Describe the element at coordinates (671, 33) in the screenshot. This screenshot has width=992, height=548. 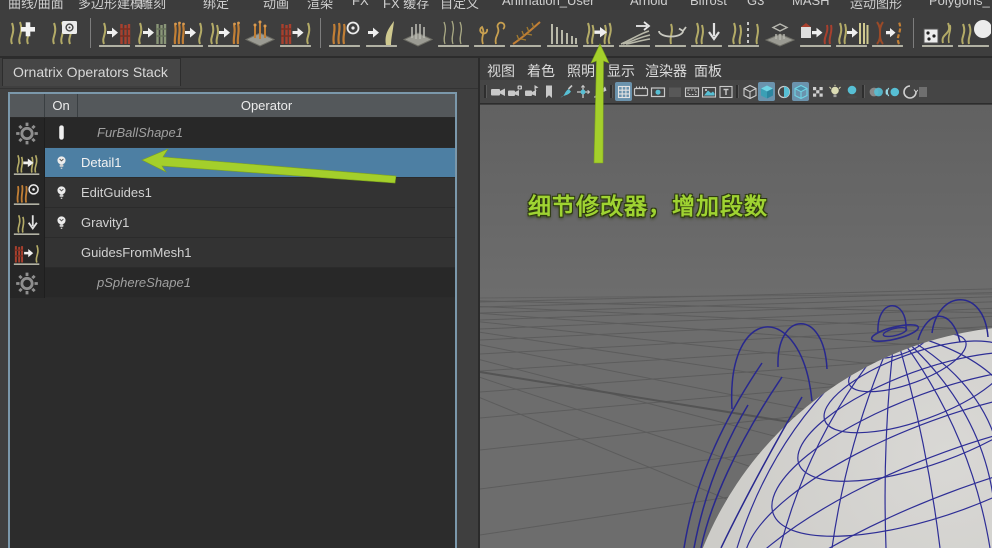
I see `rotate-strands-icon` at that location.